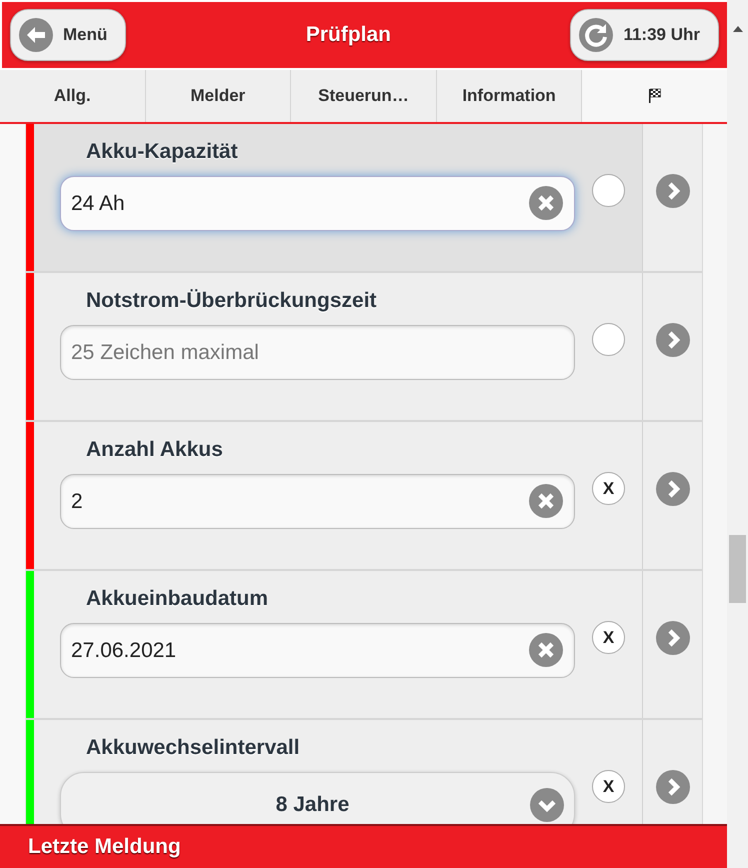 The width and height of the screenshot is (748, 868). Describe the element at coordinates (348, 35) in the screenshot. I see `page-title: Prüfplan` at that location.